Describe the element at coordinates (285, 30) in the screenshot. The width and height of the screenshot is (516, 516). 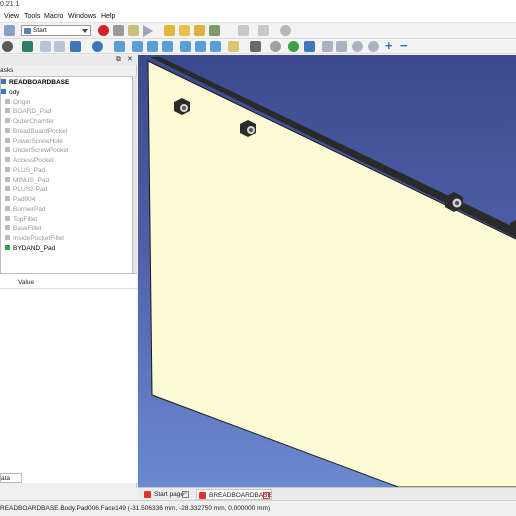
I see `refresh-icon` at that location.